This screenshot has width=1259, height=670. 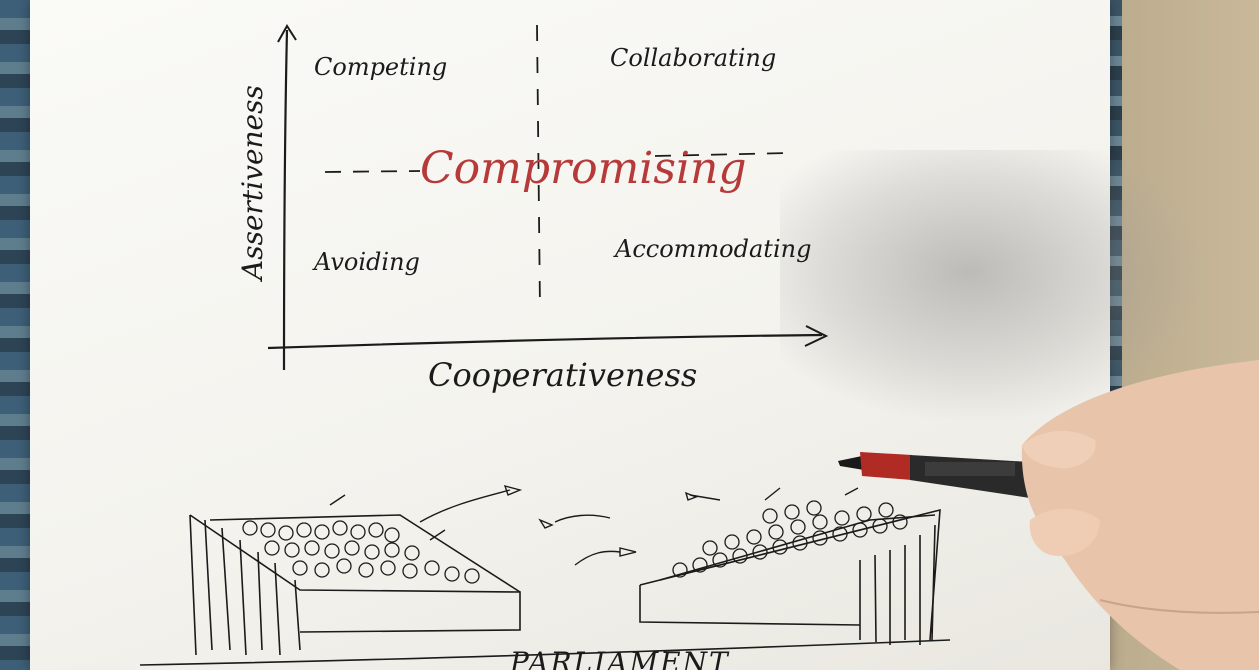 I want to click on parliament-caption: PARLIAMENT, so click(x=619, y=658).